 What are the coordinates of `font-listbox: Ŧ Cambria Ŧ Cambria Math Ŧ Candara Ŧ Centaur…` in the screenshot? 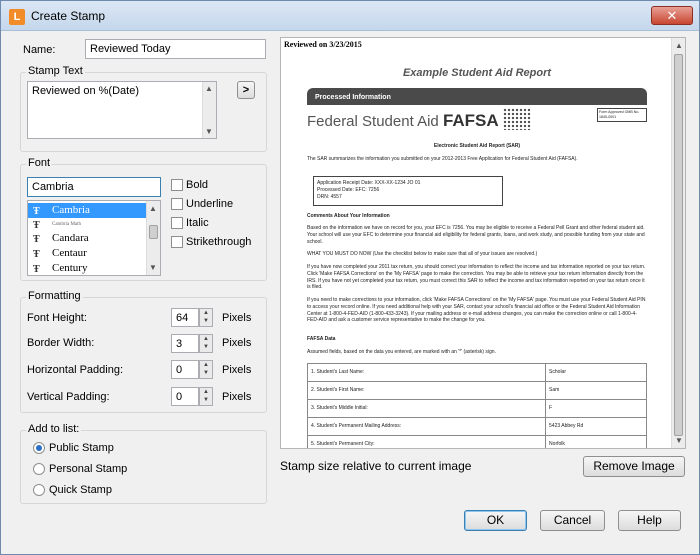 It's located at (94, 238).